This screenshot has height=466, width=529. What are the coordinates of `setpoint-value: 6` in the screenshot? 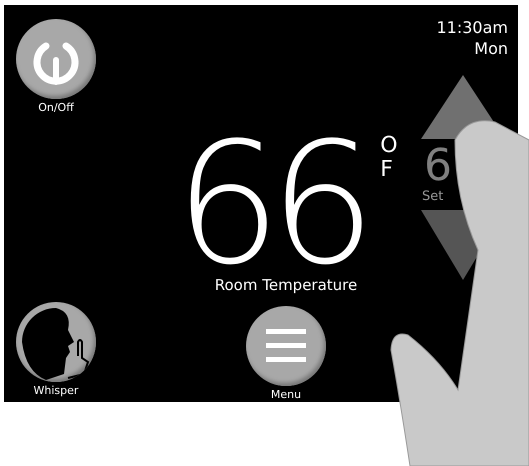 It's located at (438, 166).